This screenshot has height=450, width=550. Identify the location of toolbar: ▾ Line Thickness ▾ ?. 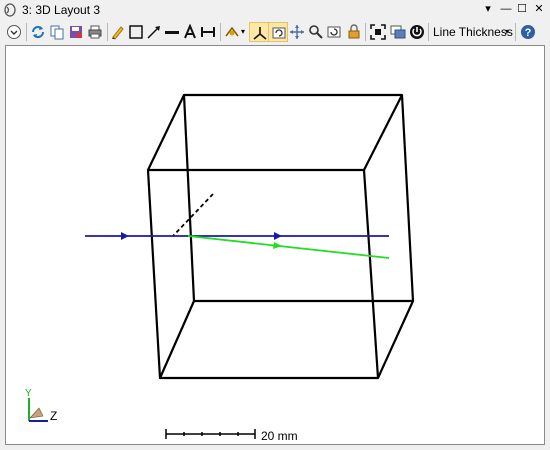
(275, 32).